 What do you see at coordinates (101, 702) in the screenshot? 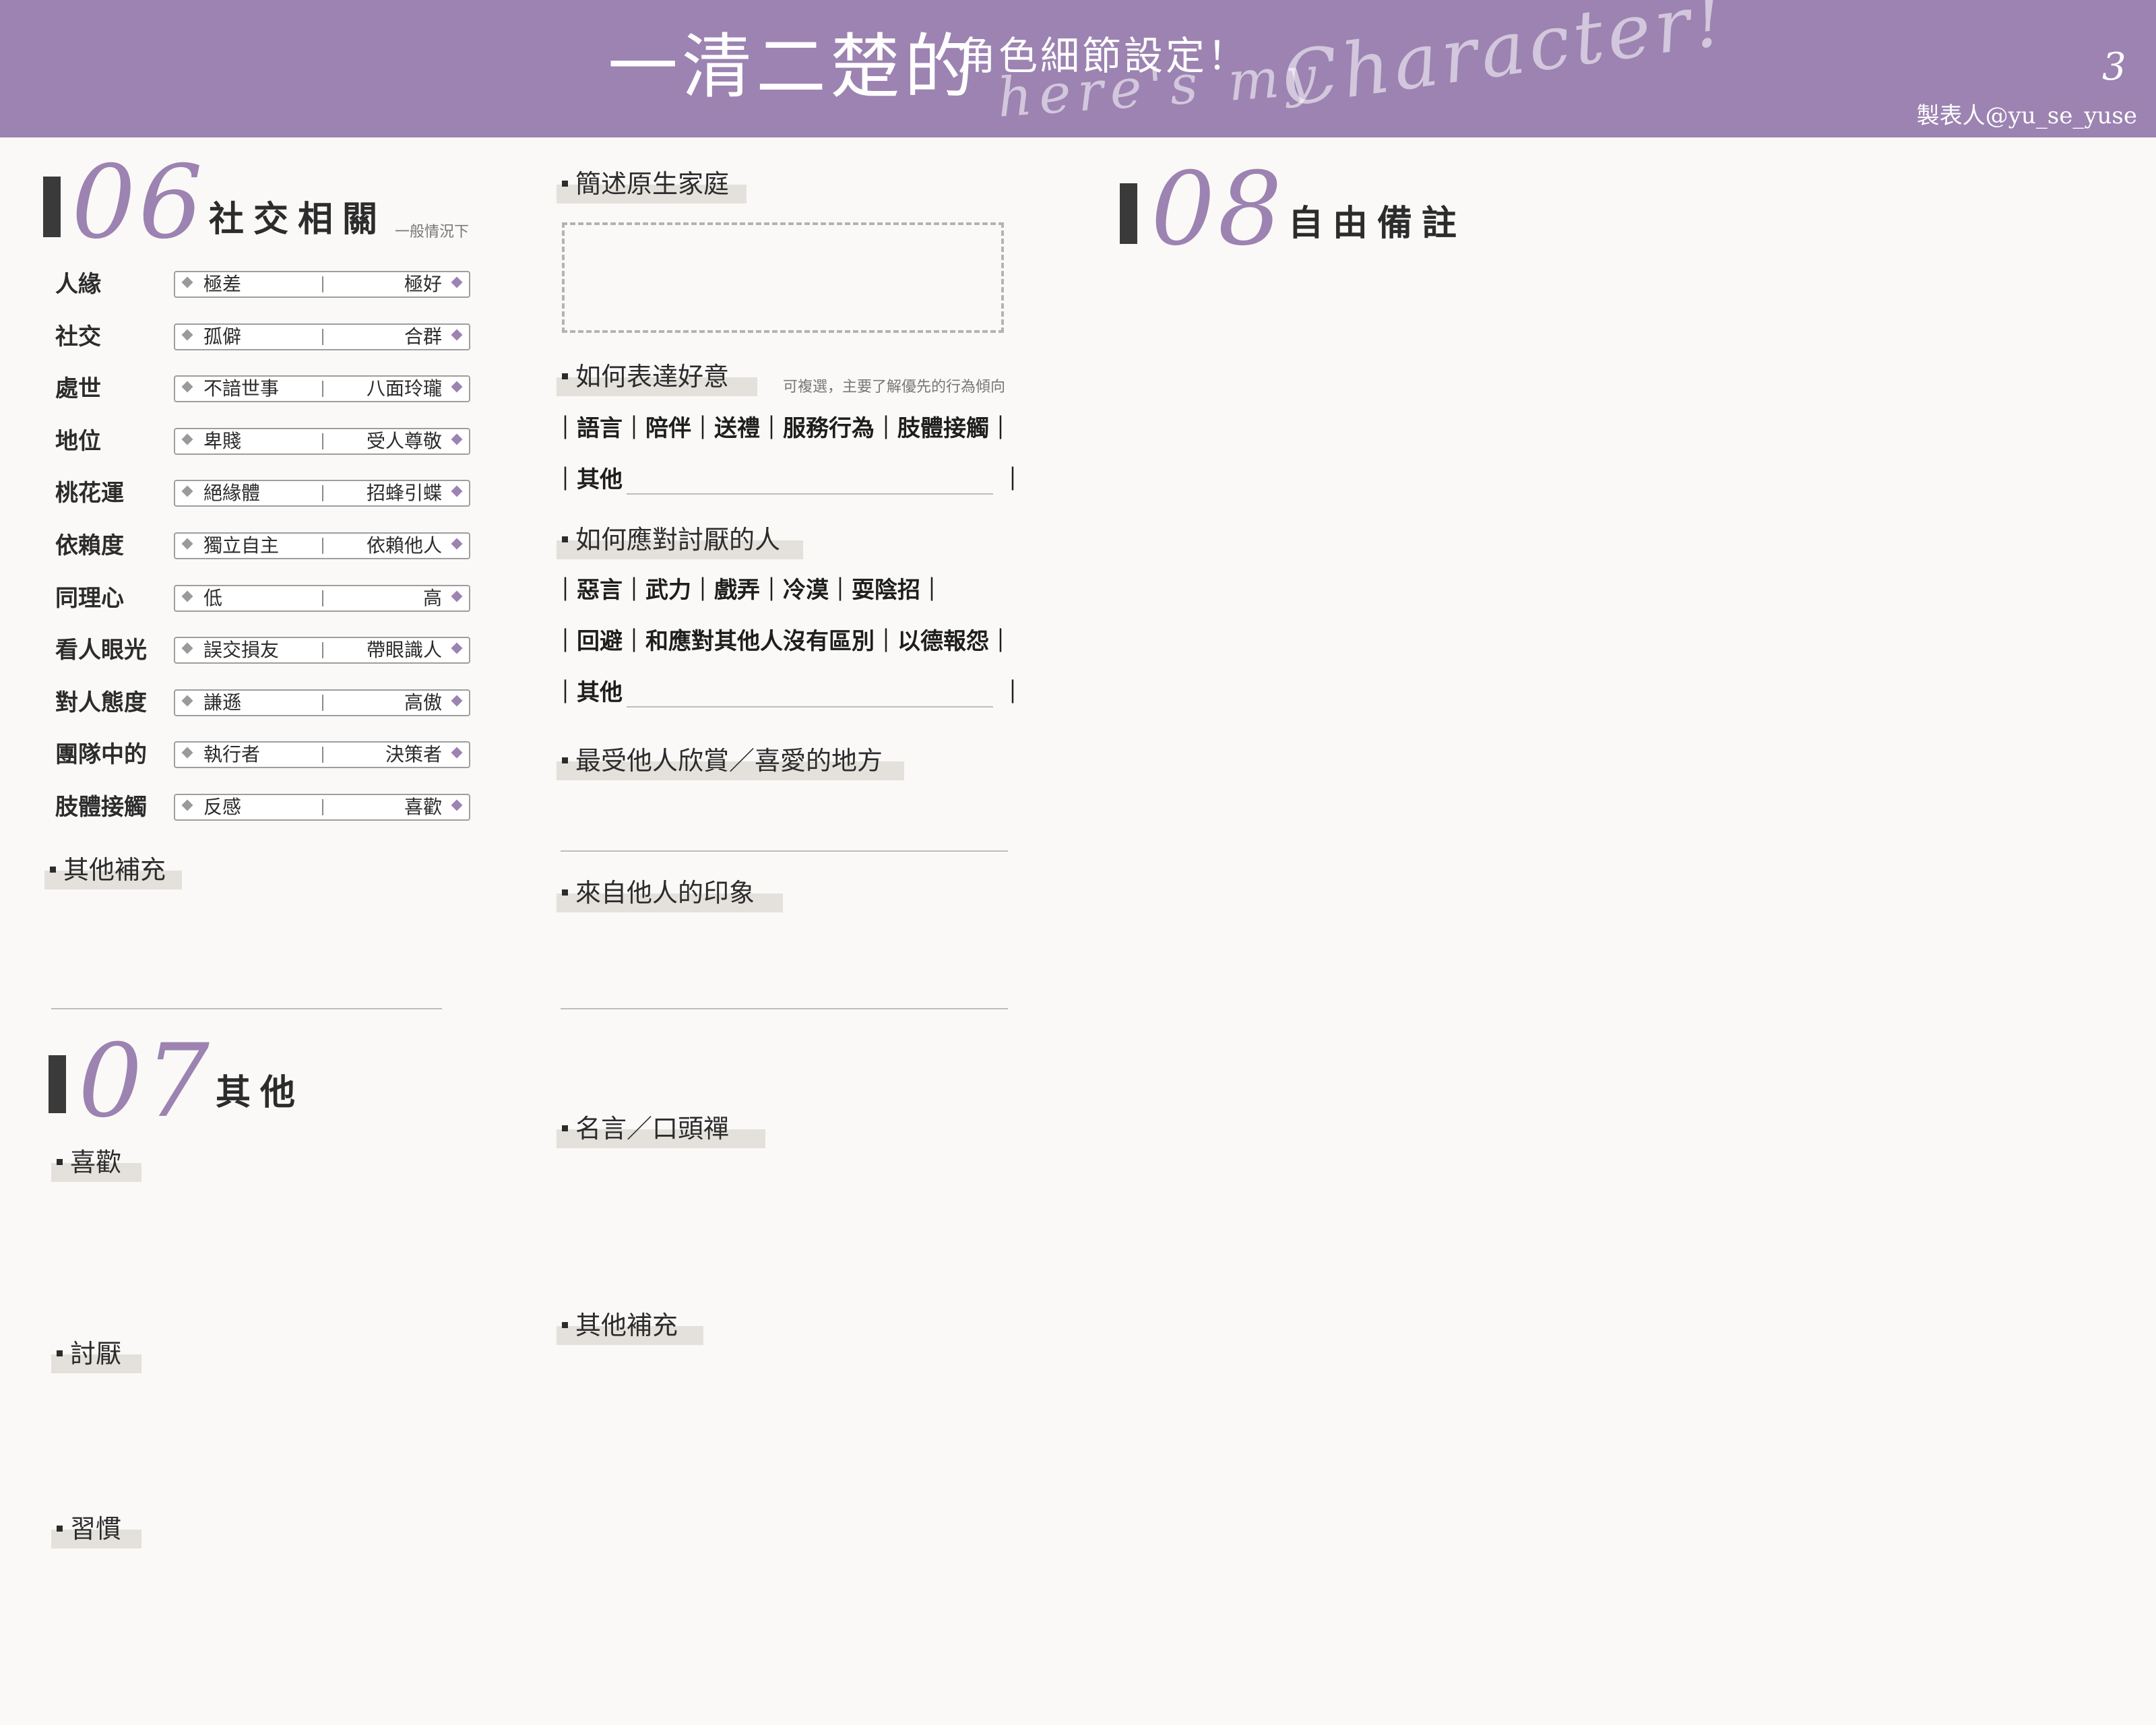
I see `trait-label: 對人態度` at bounding box center [101, 702].